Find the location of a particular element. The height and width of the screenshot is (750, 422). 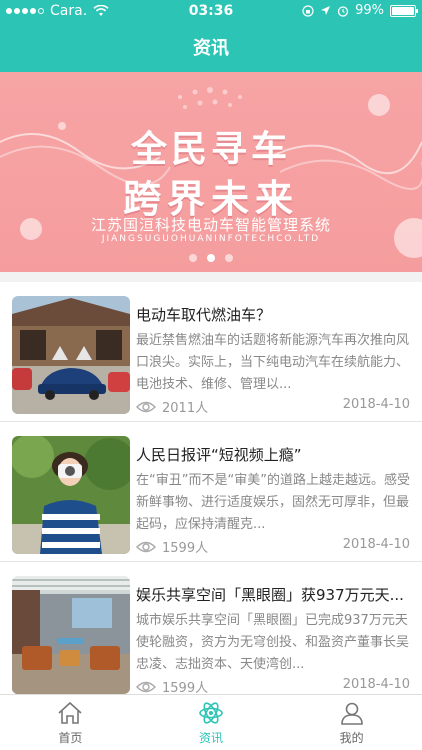

view-count: 1599人 is located at coordinates (185, 548).